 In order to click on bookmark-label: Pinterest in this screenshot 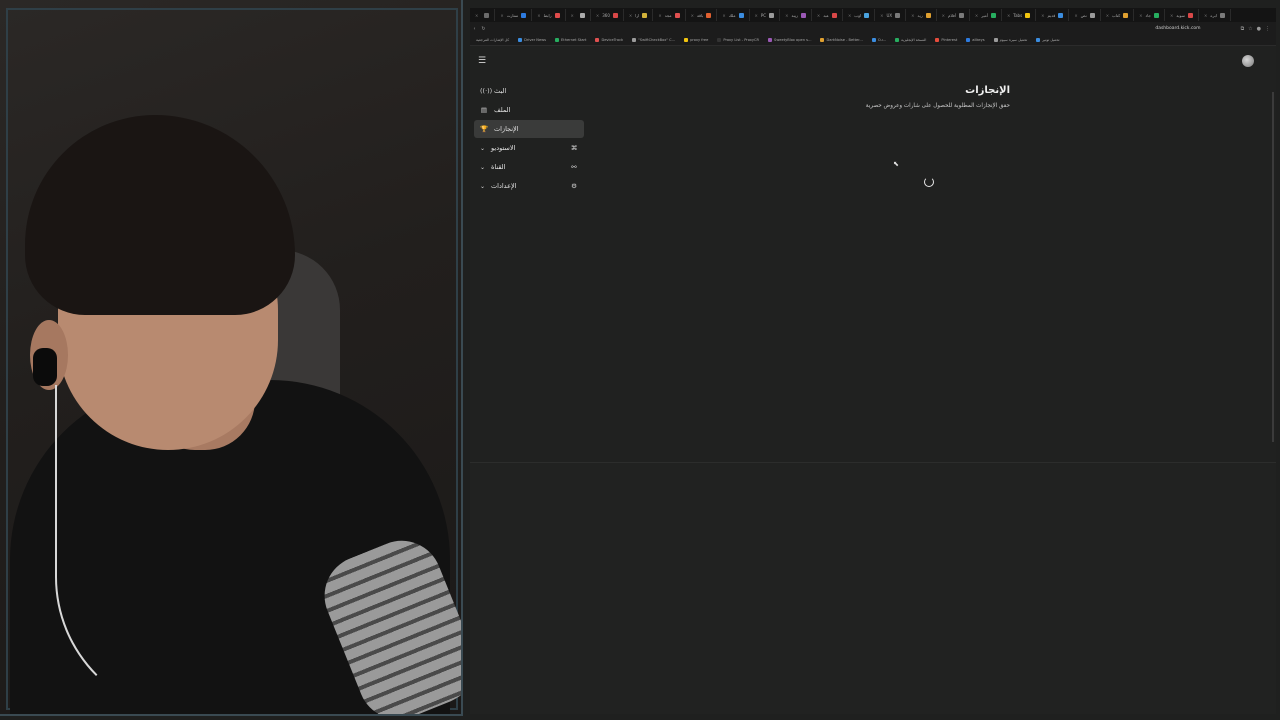, I will do `click(949, 40)`.